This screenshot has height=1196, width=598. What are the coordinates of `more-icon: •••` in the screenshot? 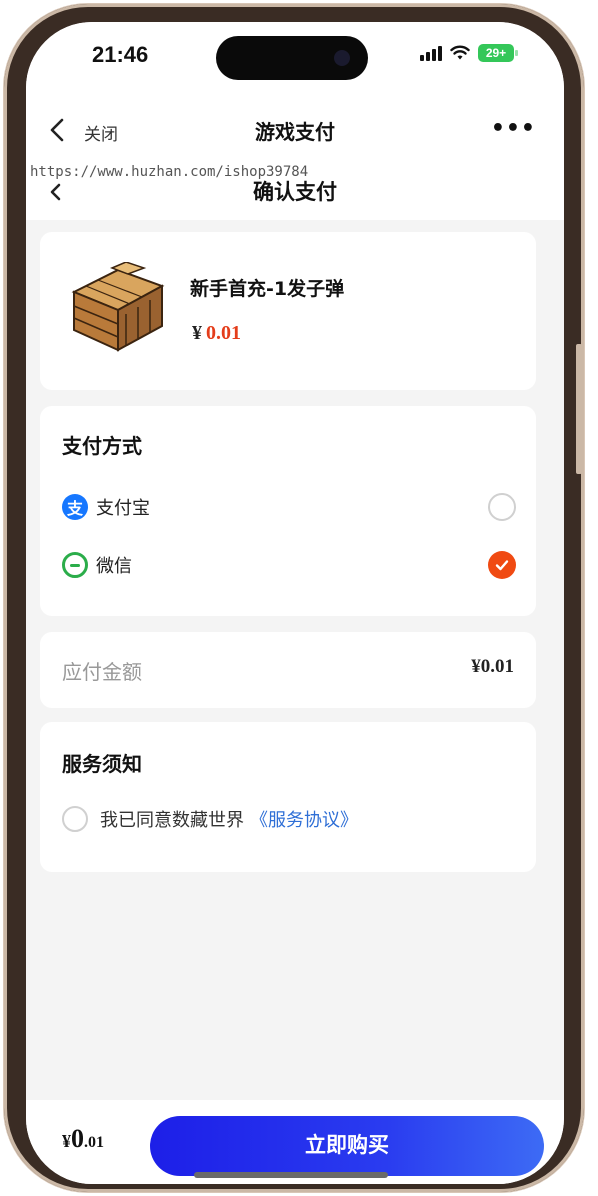 It's located at (513, 128).